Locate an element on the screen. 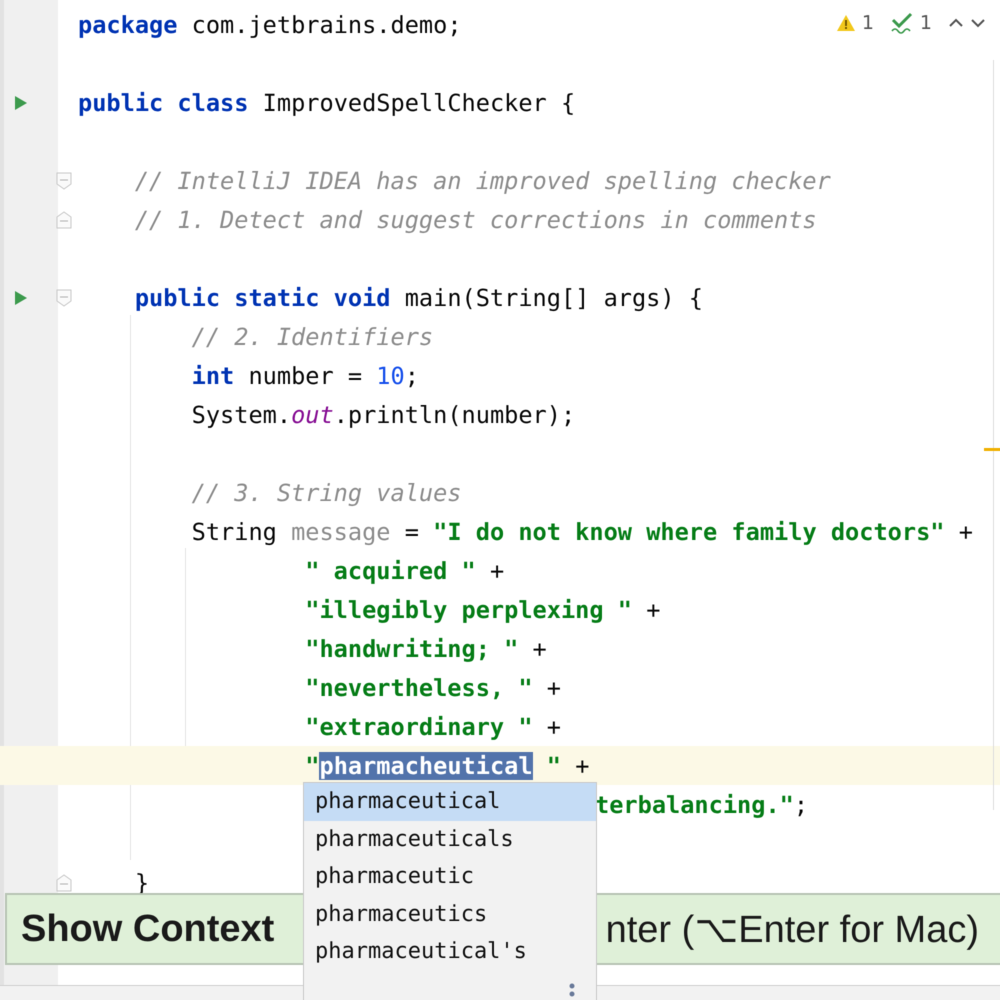 The height and width of the screenshot is (1000, 1000). code-line: public static void main(String[] args) { is located at coordinates (419, 297).